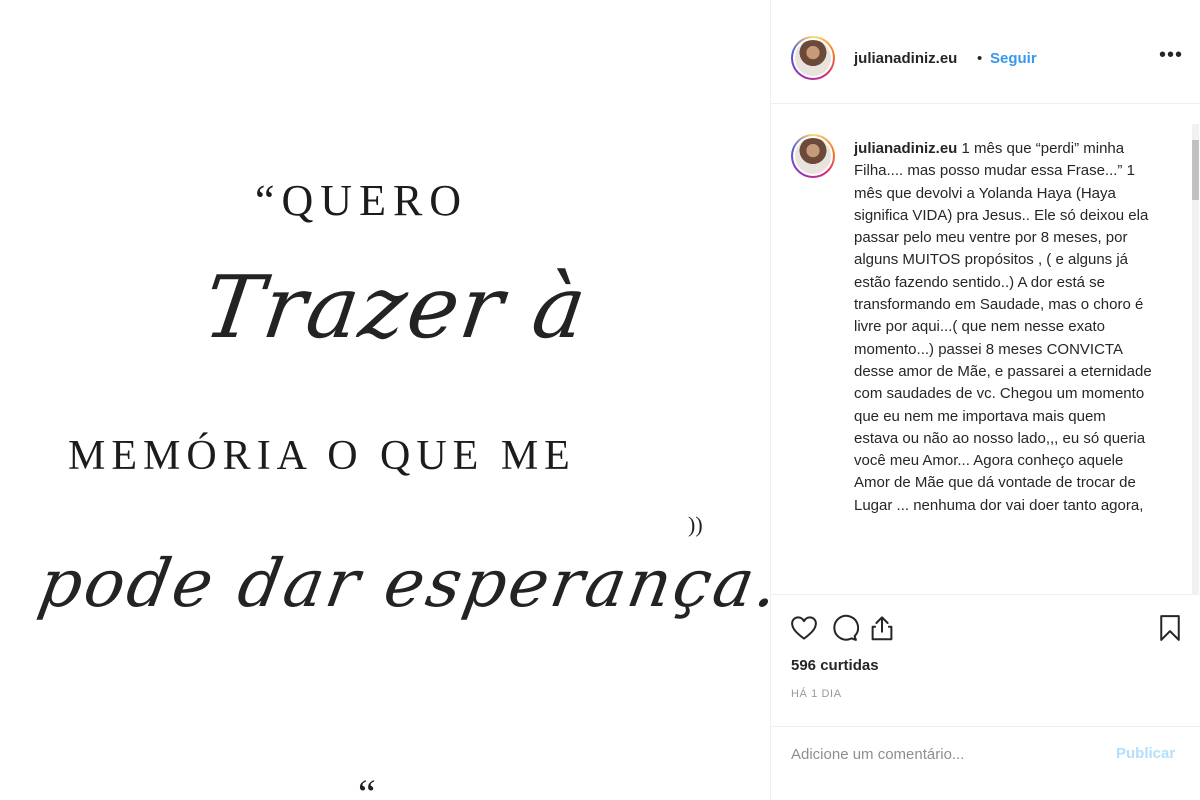 Image resolution: width=1200 pixels, height=800 pixels. Describe the element at coordinates (362, 200) in the screenshot. I see `quote-line-quero: “QUERO` at that location.